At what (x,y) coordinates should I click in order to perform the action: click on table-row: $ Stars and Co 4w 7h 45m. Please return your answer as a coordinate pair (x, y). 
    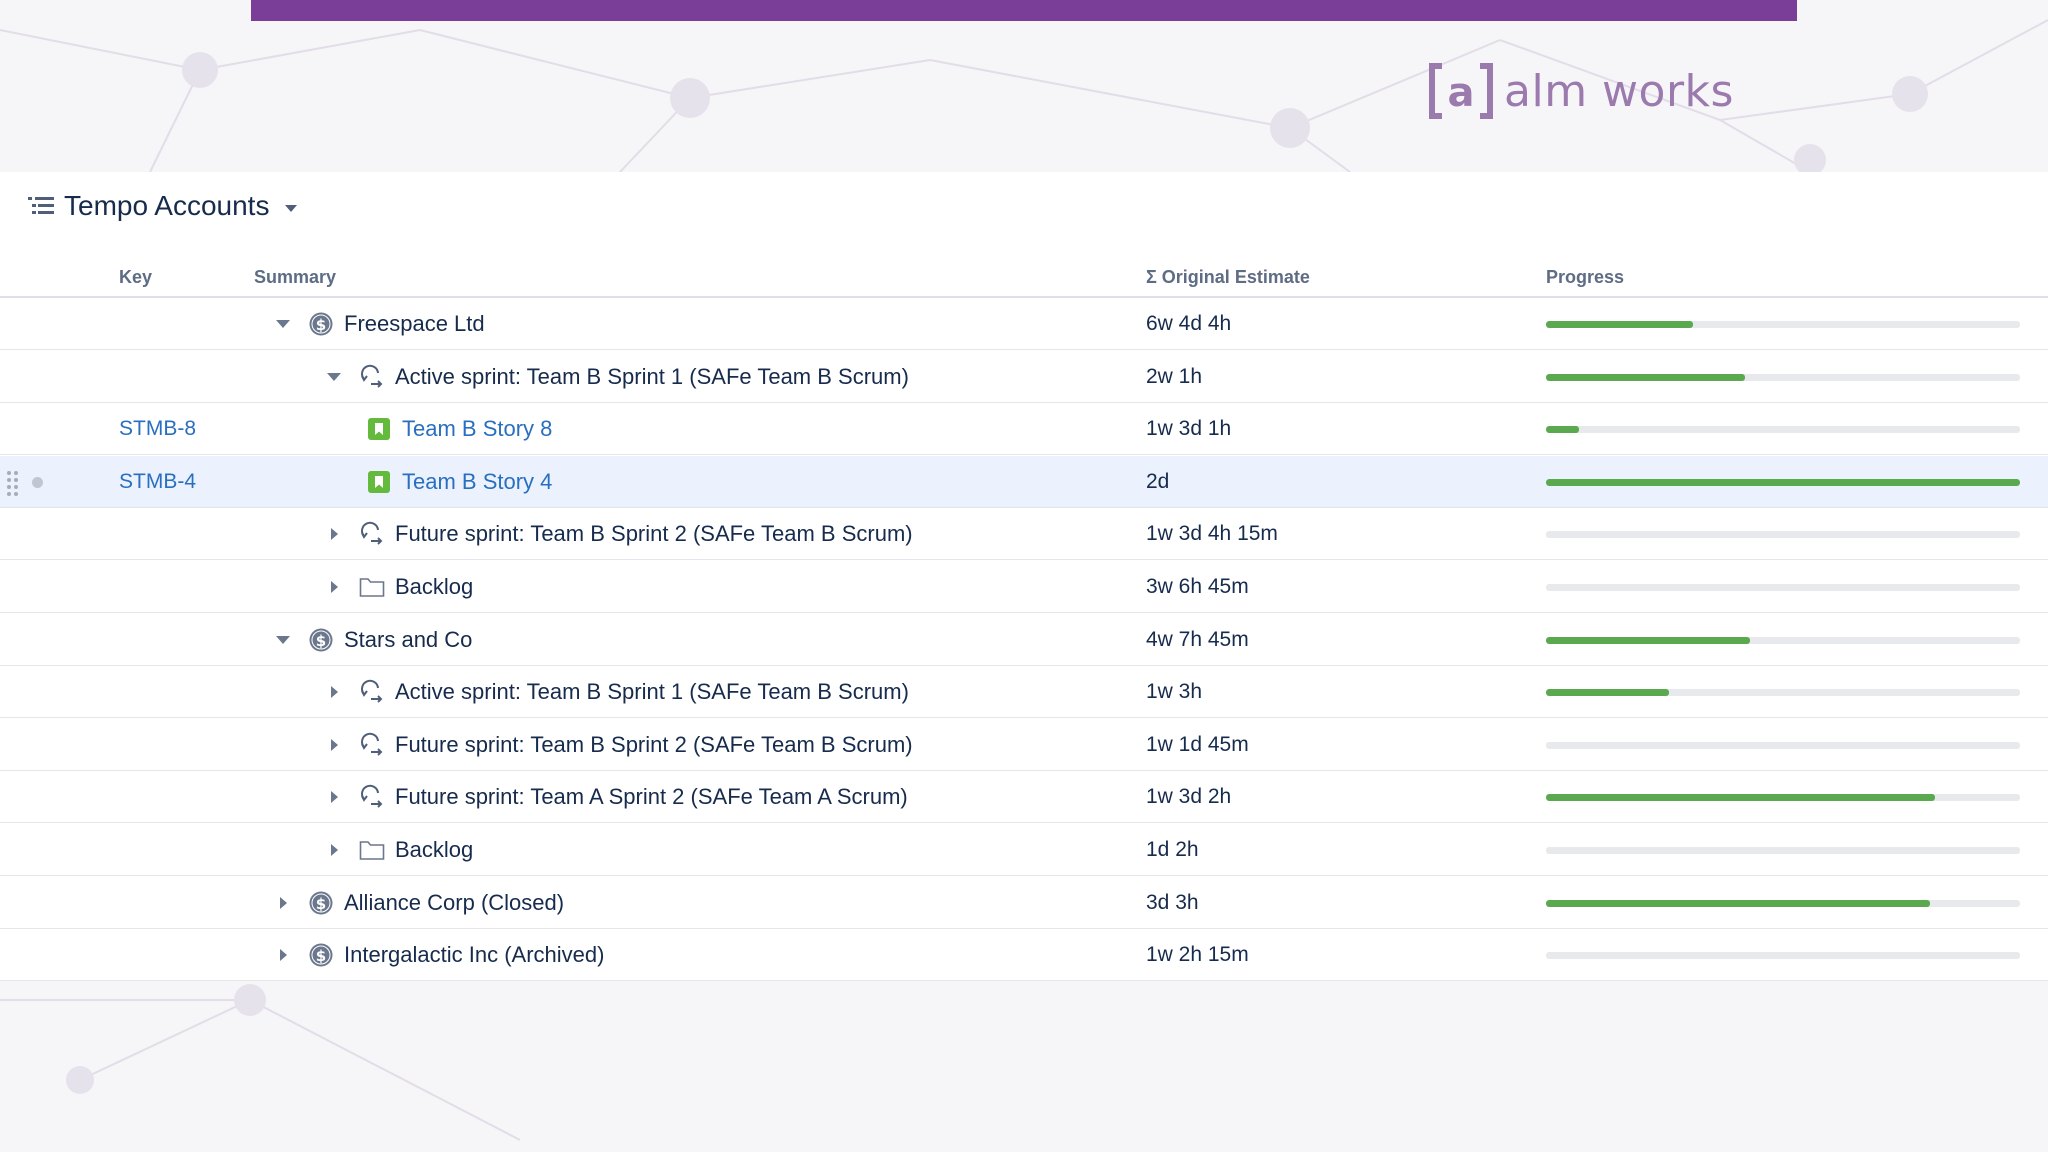
    Looking at the image, I should click on (1024, 640).